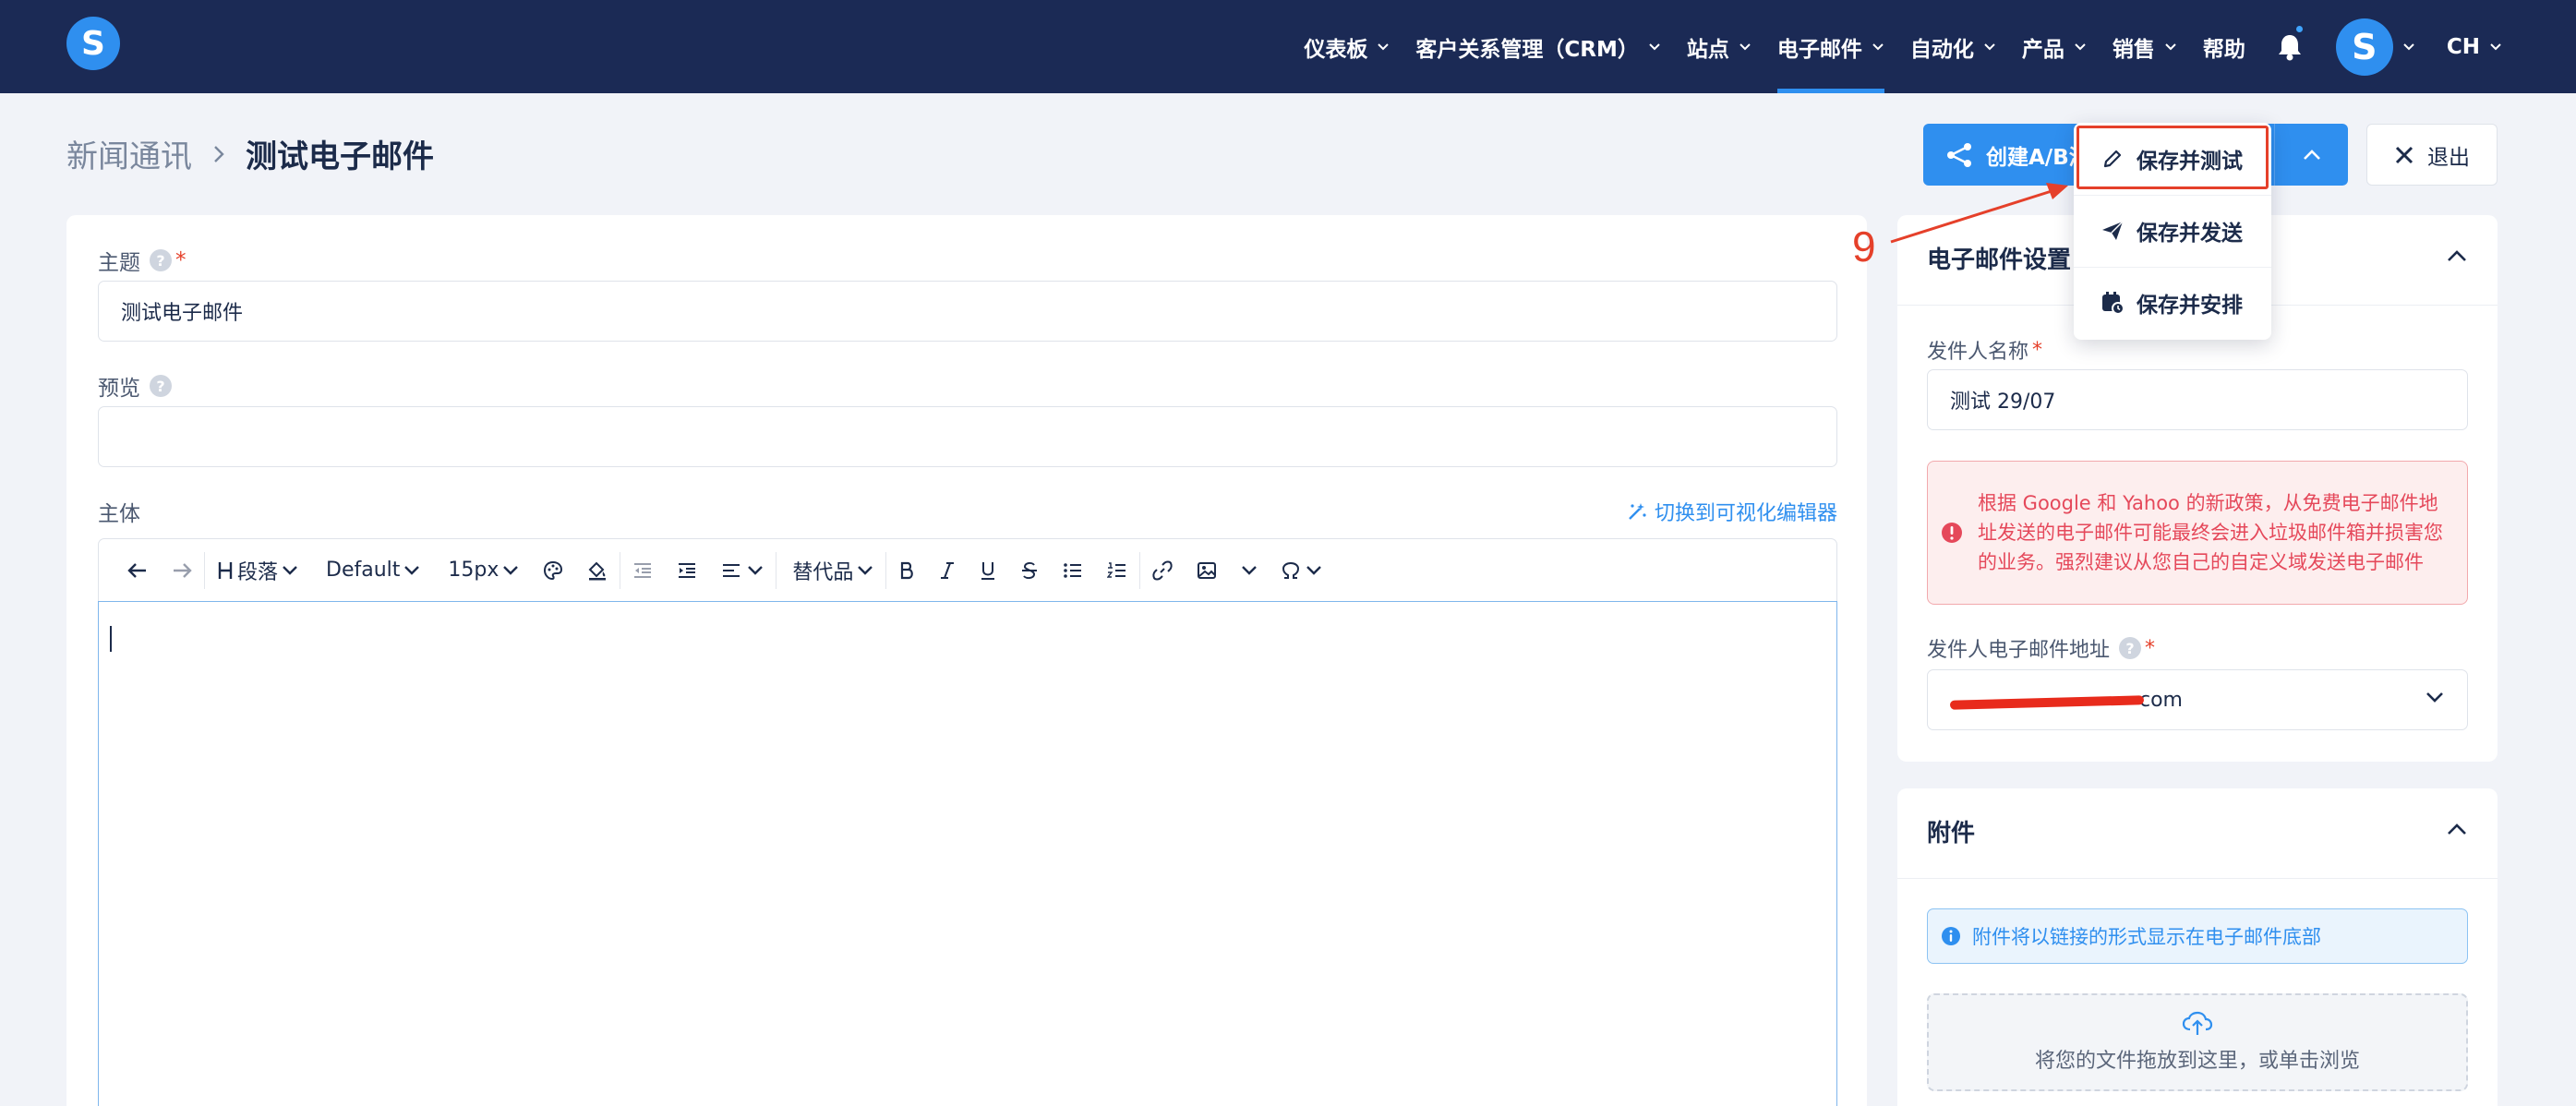  I want to click on undo-button, so click(137, 570).